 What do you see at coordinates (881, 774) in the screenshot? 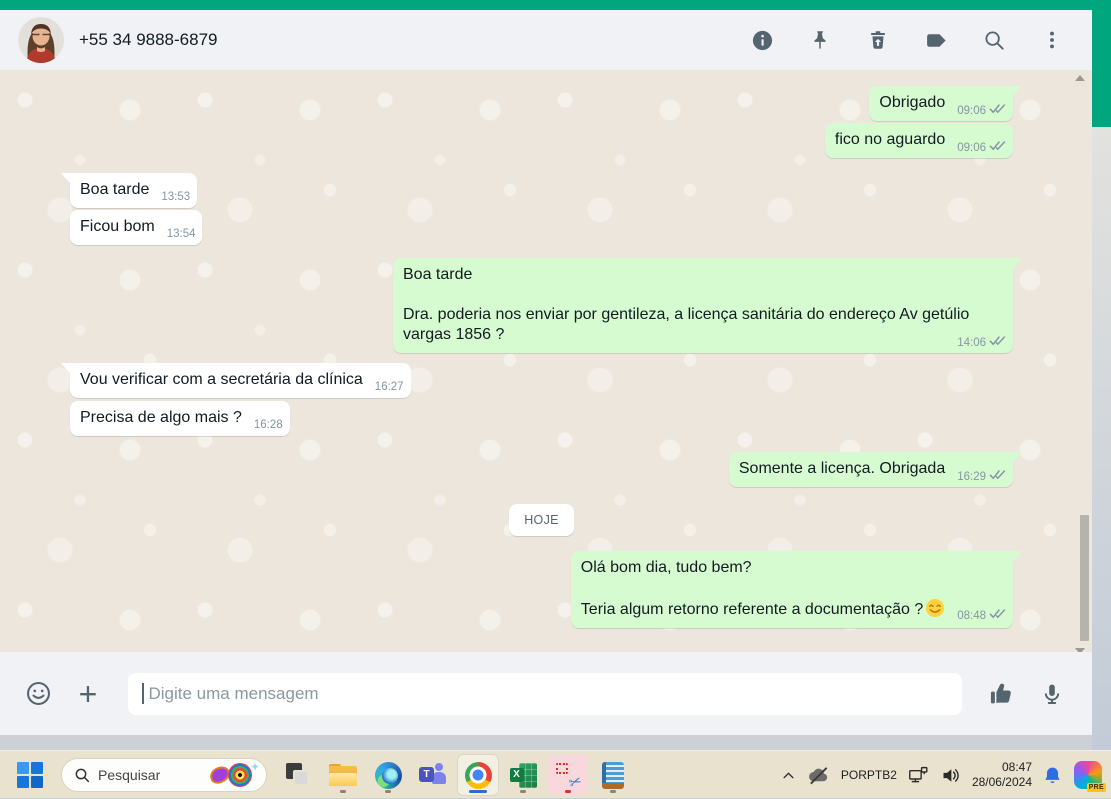
I see `language-line2: PTB2` at bounding box center [881, 774].